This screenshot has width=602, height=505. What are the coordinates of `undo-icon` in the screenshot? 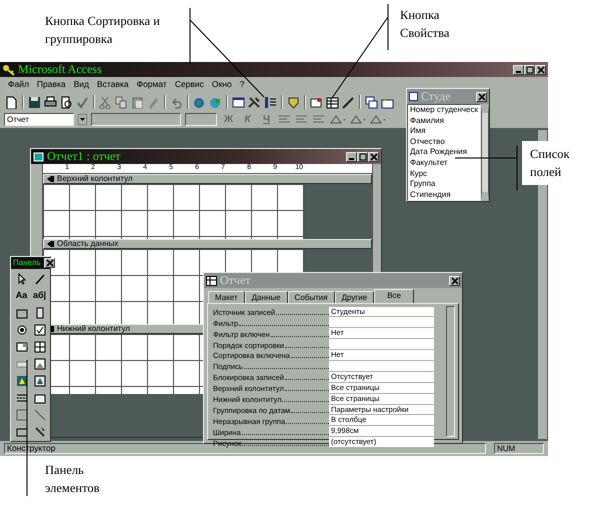 It's located at (176, 102).